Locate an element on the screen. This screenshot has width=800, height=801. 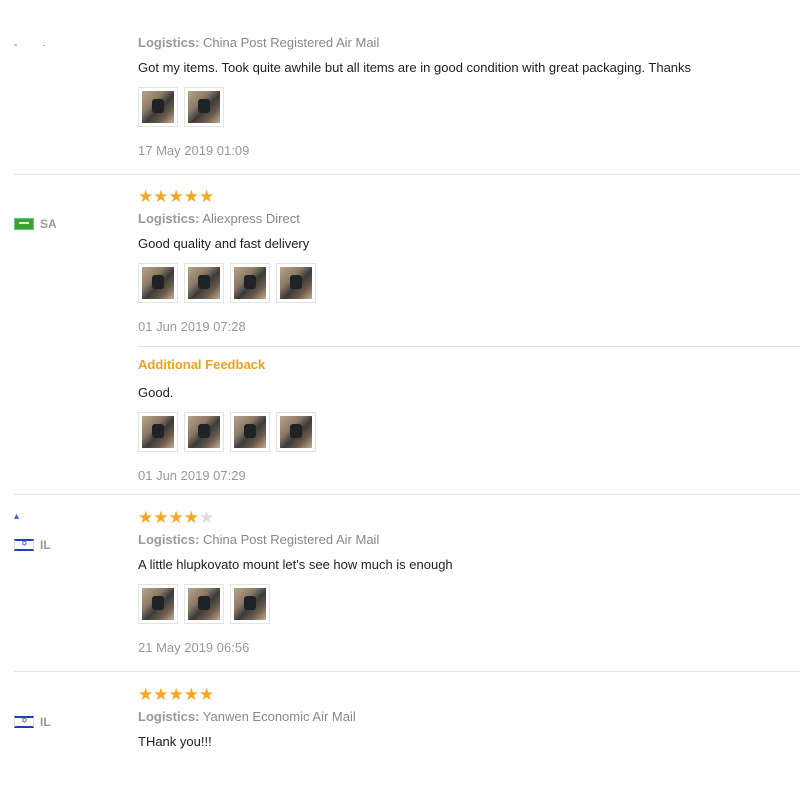
review-date: 21 May 2019 06:56 is located at coordinates (194, 647).